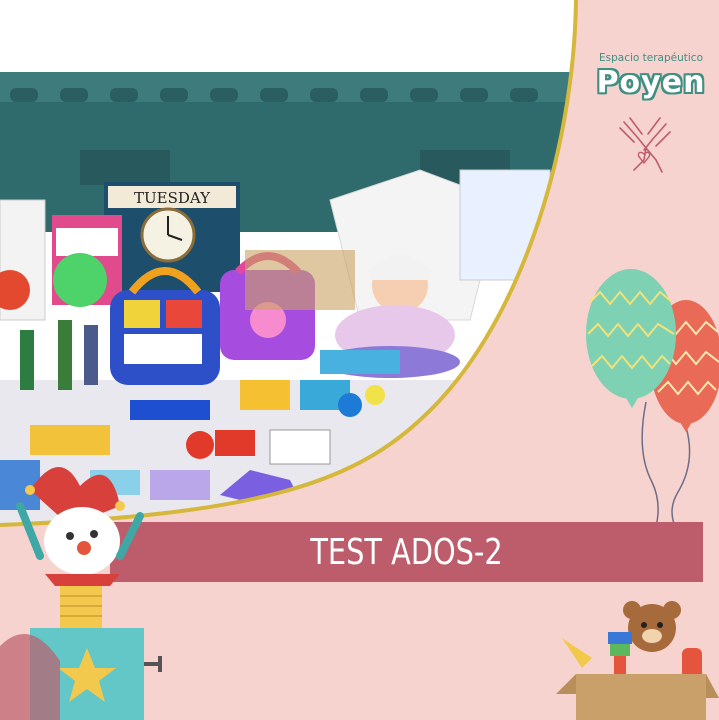 This screenshot has height=720, width=719. Describe the element at coordinates (172, 198) in the screenshot. I see `clock-label: TUESDAY` at that location.